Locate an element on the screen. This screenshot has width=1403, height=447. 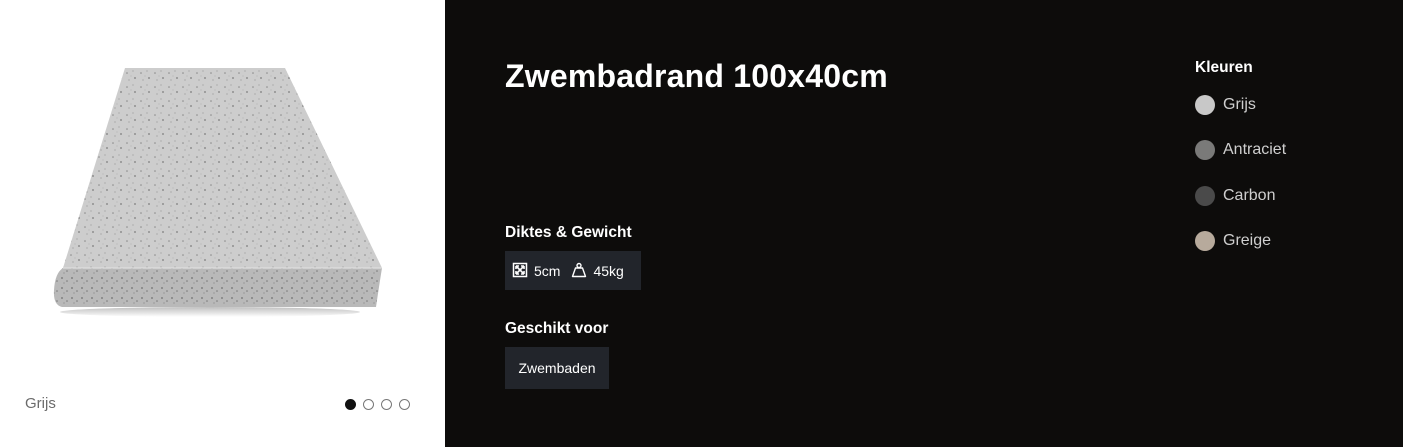
color-option-antraciet: Antraciet is located at coordinates (1240, 150).